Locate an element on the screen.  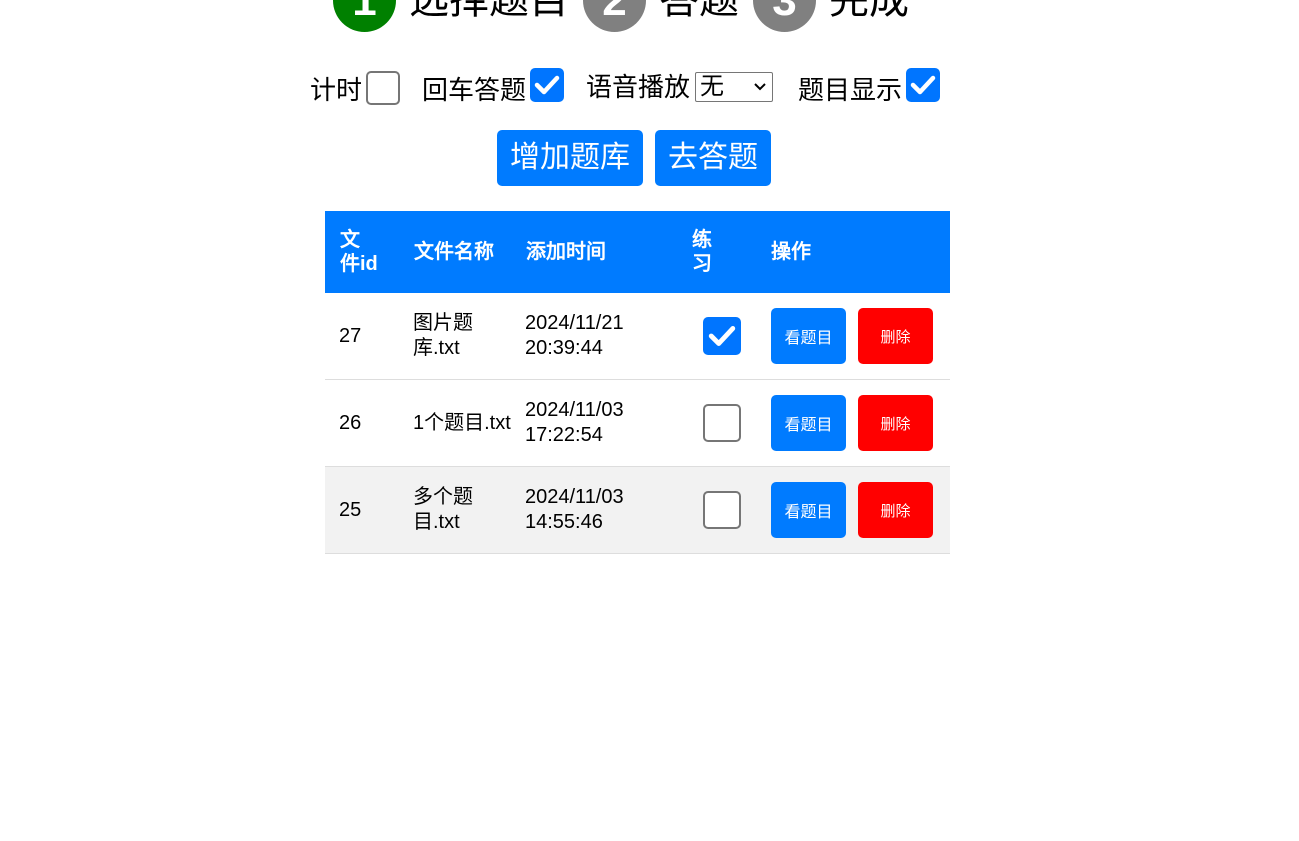
header-added-time: 添加时间 is located at coordinates (566, 252).